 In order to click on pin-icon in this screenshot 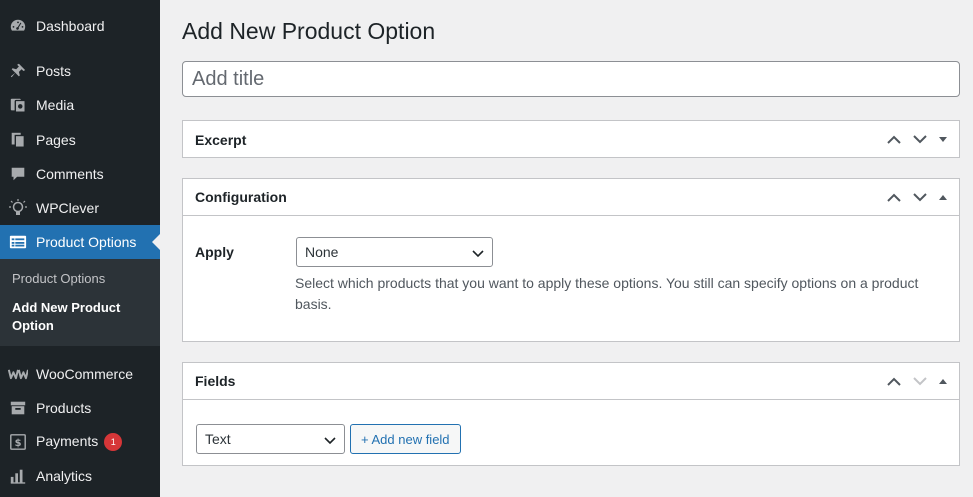, I will do `click(18, 71)`.